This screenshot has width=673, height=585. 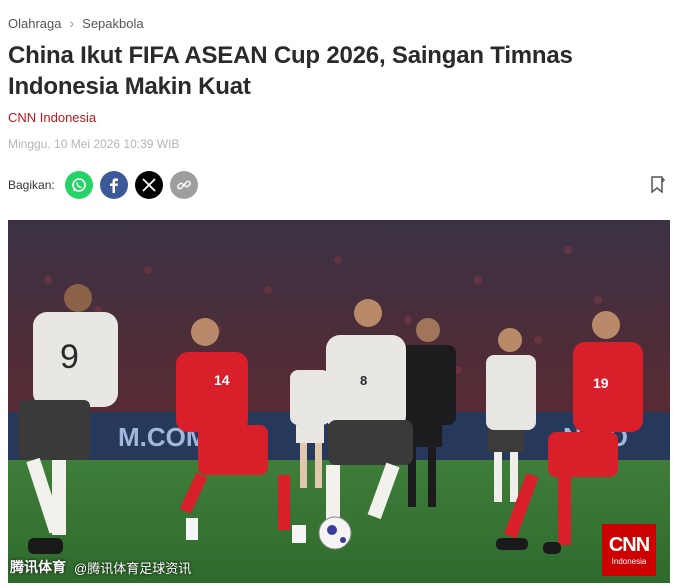 I want to click on link-icon, so click(x=183, y=185).